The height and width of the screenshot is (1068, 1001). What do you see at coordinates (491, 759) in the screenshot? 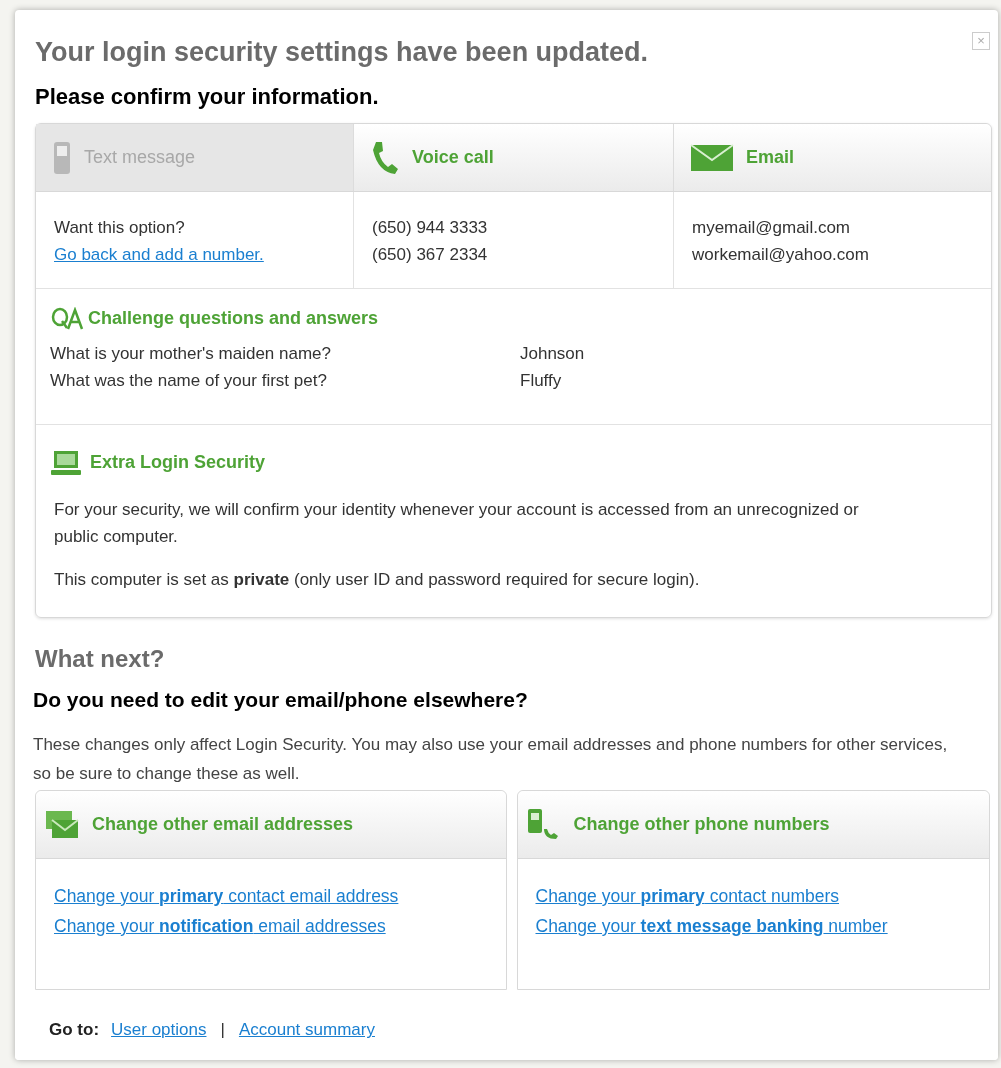
I see `info-text: These changes only affect Login Security. You may also use your email addresses and phone numbers for other services, so be sure to change these as well.` at bounding box center [491, 759].